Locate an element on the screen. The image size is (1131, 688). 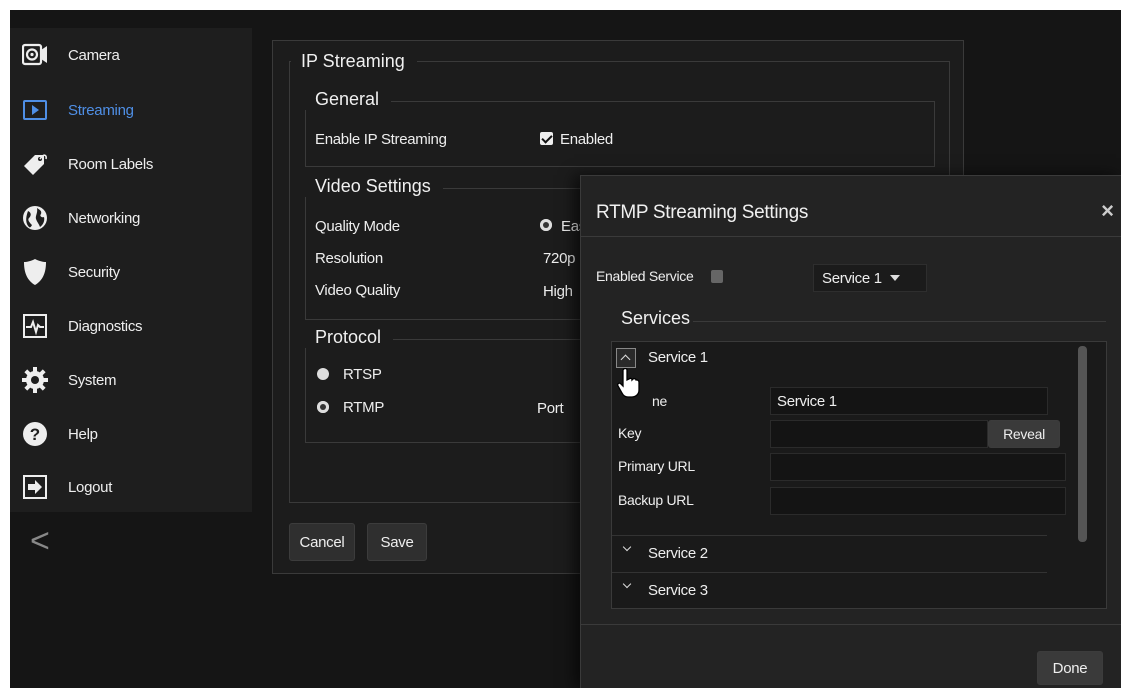
help-icon: ? is located at coordinates (35, 434).